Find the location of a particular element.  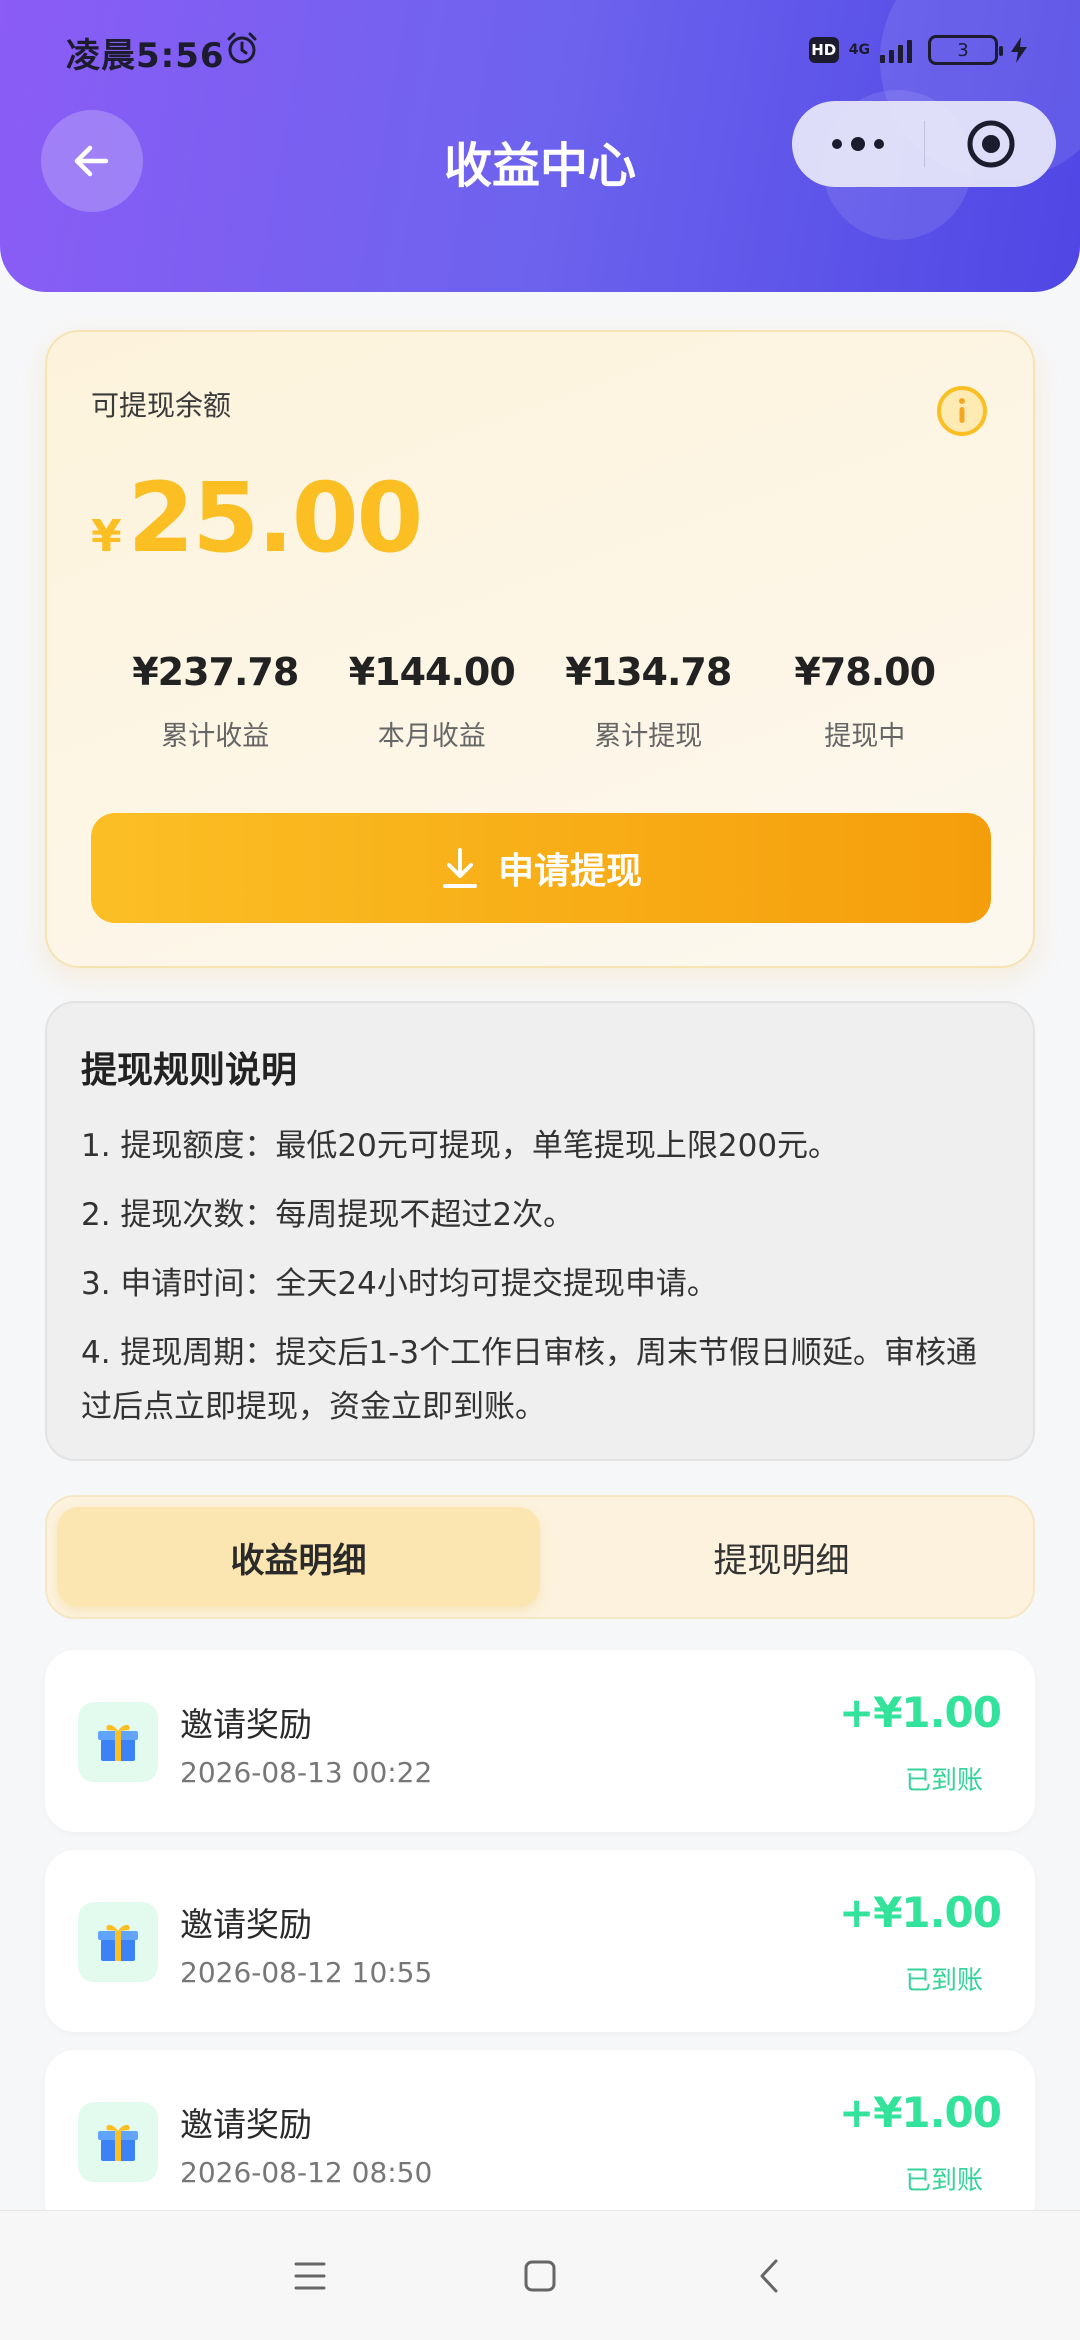

nav-back-button is located at coordinates (770, 2276).